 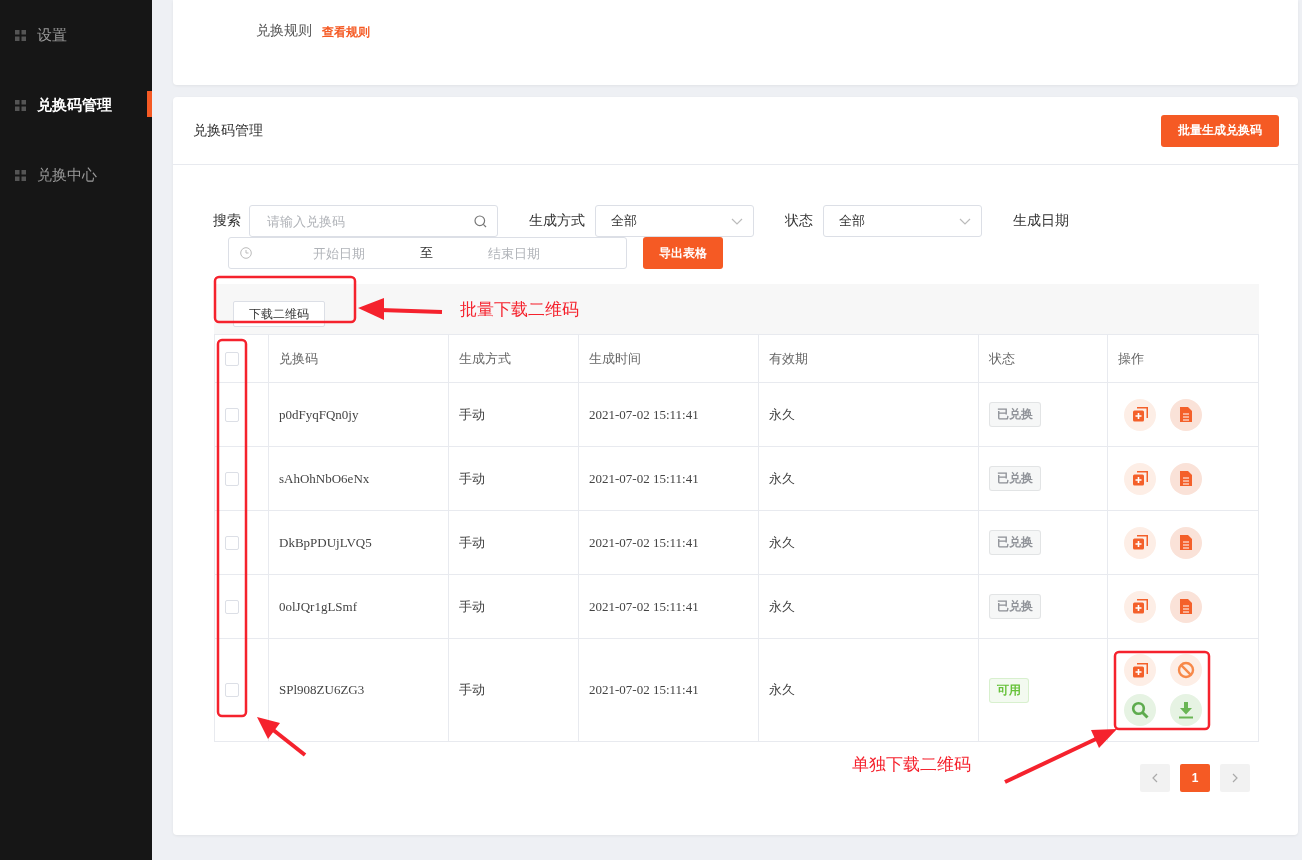 I want to click on column-header: 操作, so click(x=1131, y=358).